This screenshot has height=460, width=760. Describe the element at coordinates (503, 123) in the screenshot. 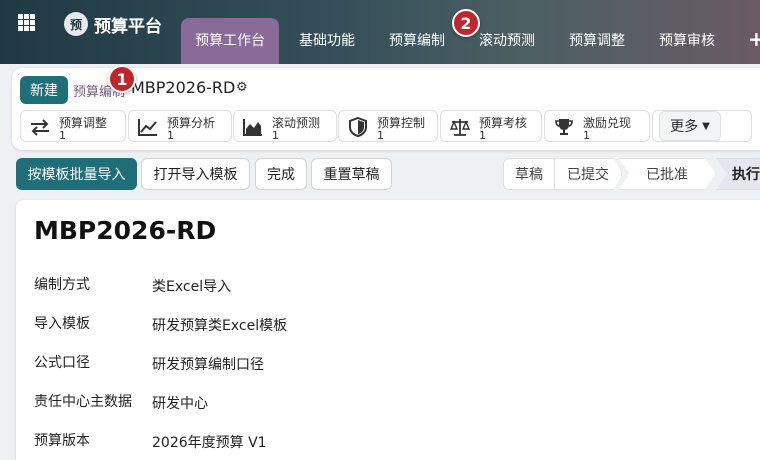

I see `smart-button-label: 预算考核` at that location.